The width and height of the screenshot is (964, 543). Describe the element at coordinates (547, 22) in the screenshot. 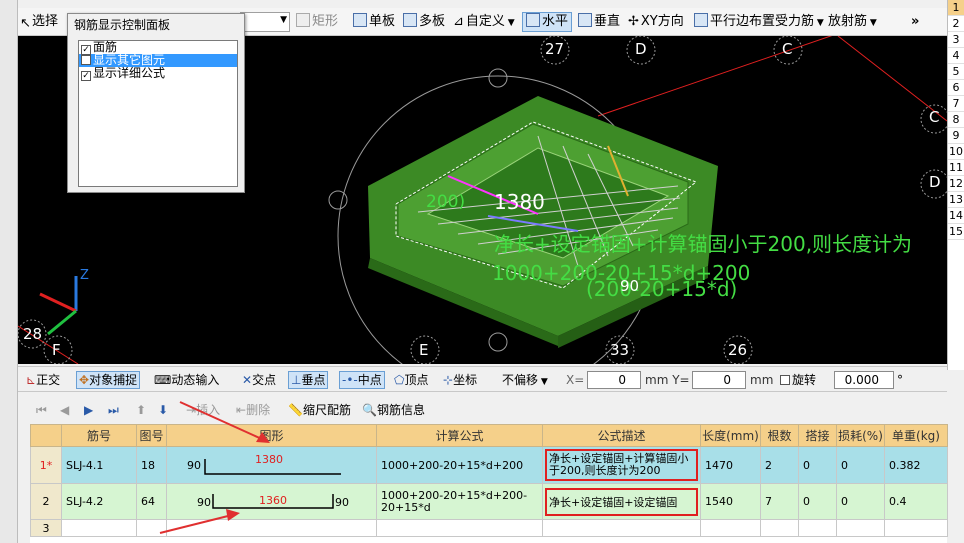

I see `horizontal-button: 水平` at that location.